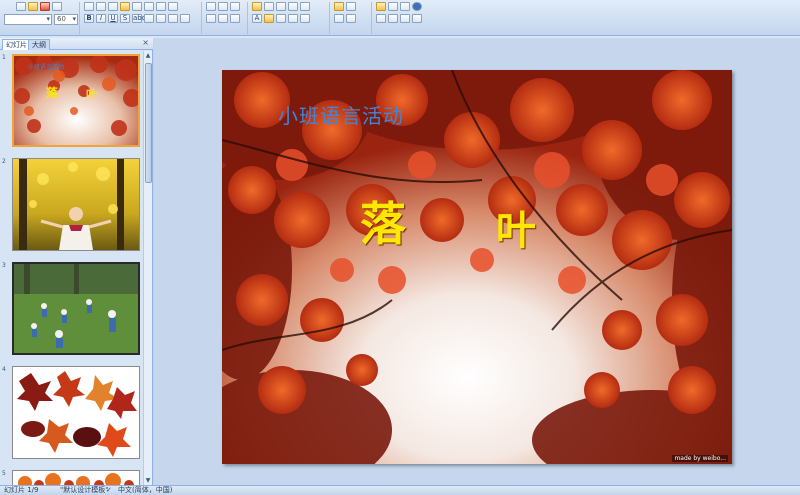  What do you see at coordinates (109, 490) in the screenshot?
I see `spellcheck-icon: ✓` at bounding box center [109, 490].